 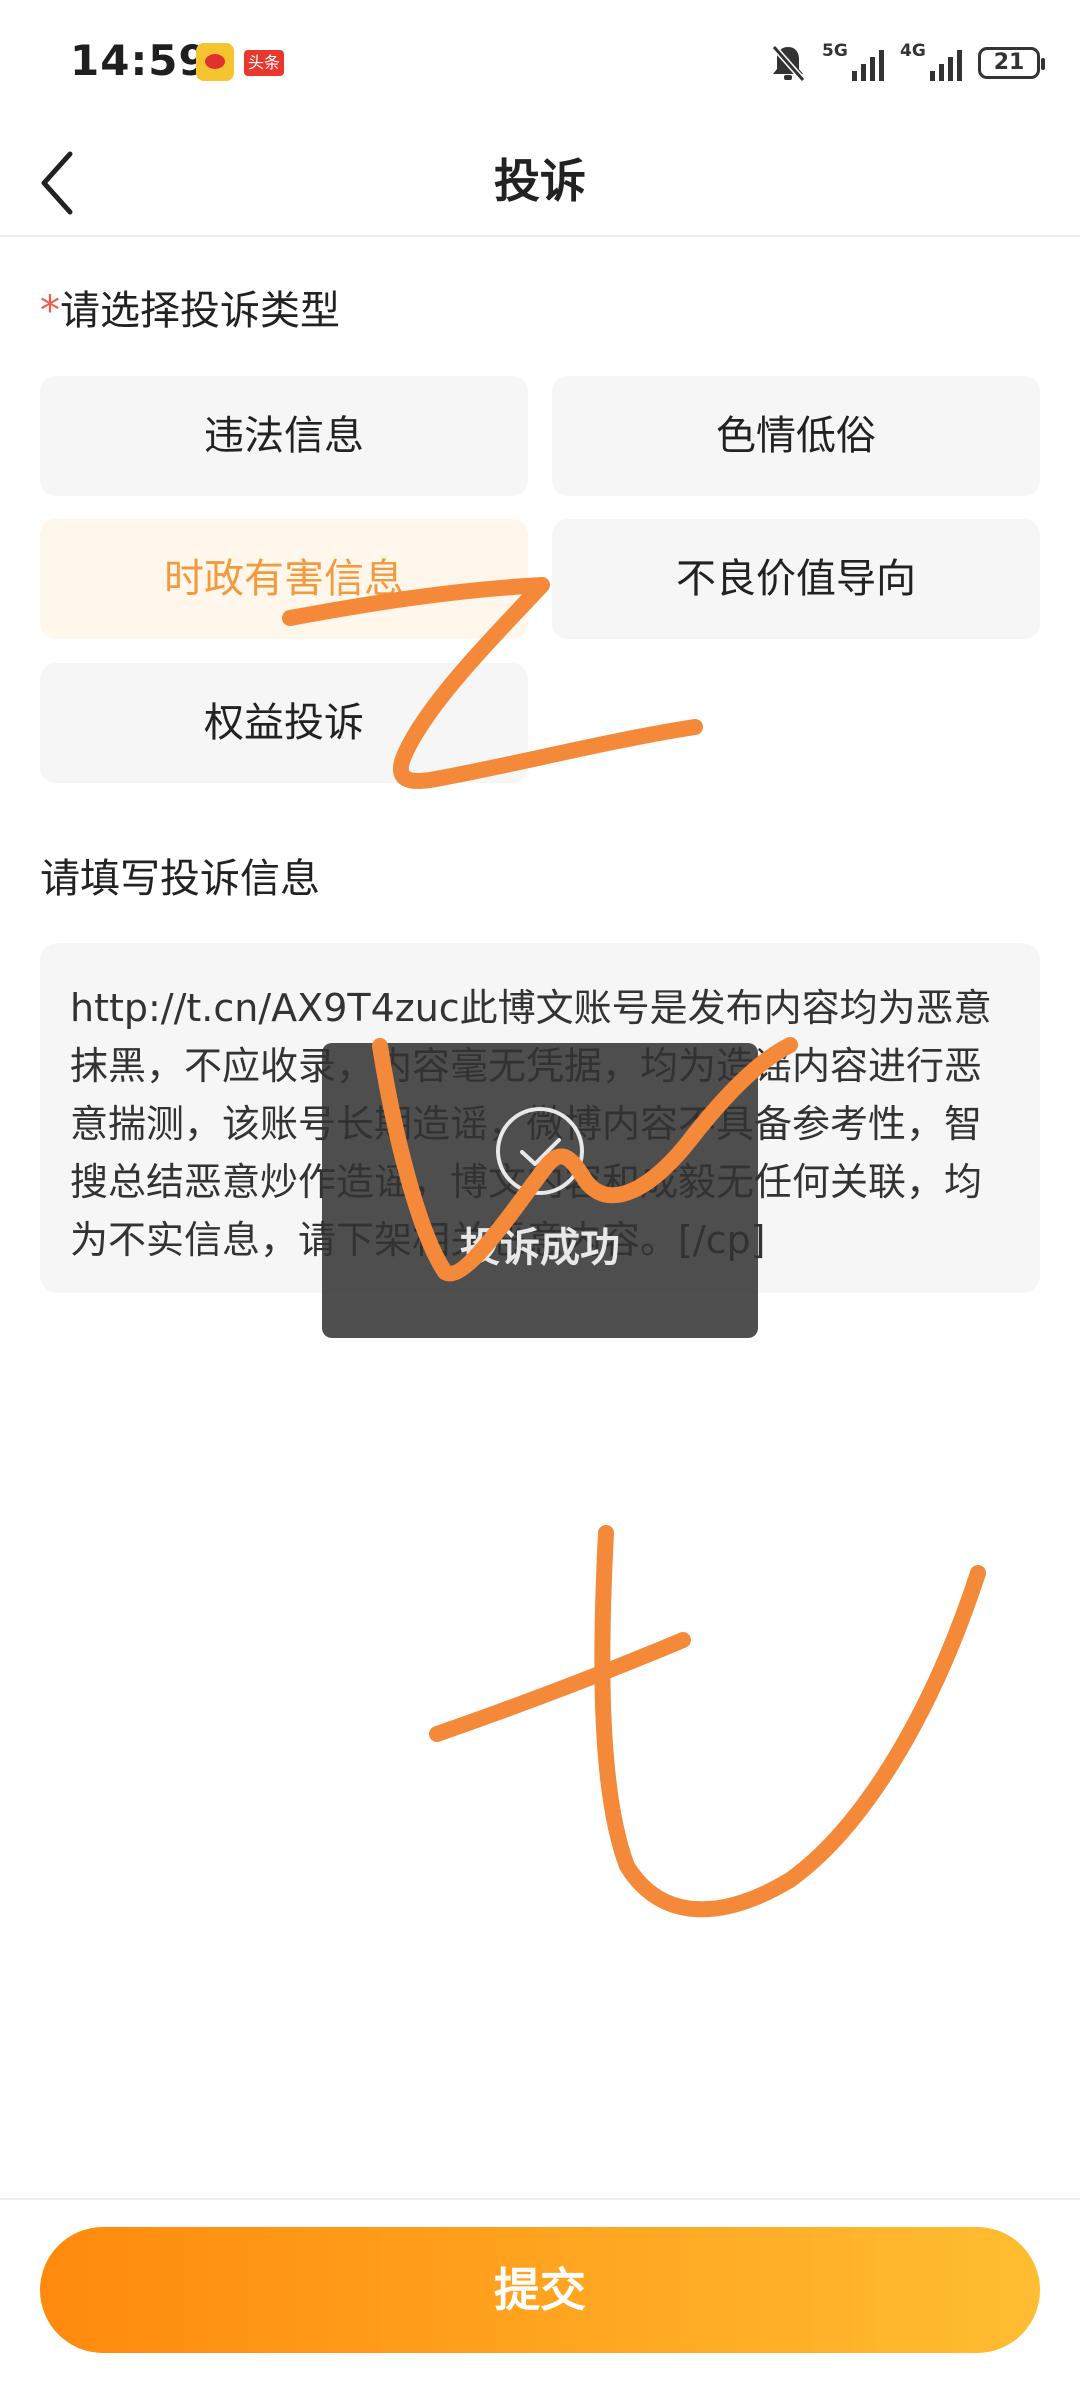 What do you see at coordinates (540, 1151) in the screenshot?
I see `check-circle-icon` at bounding box center [540, 1151].